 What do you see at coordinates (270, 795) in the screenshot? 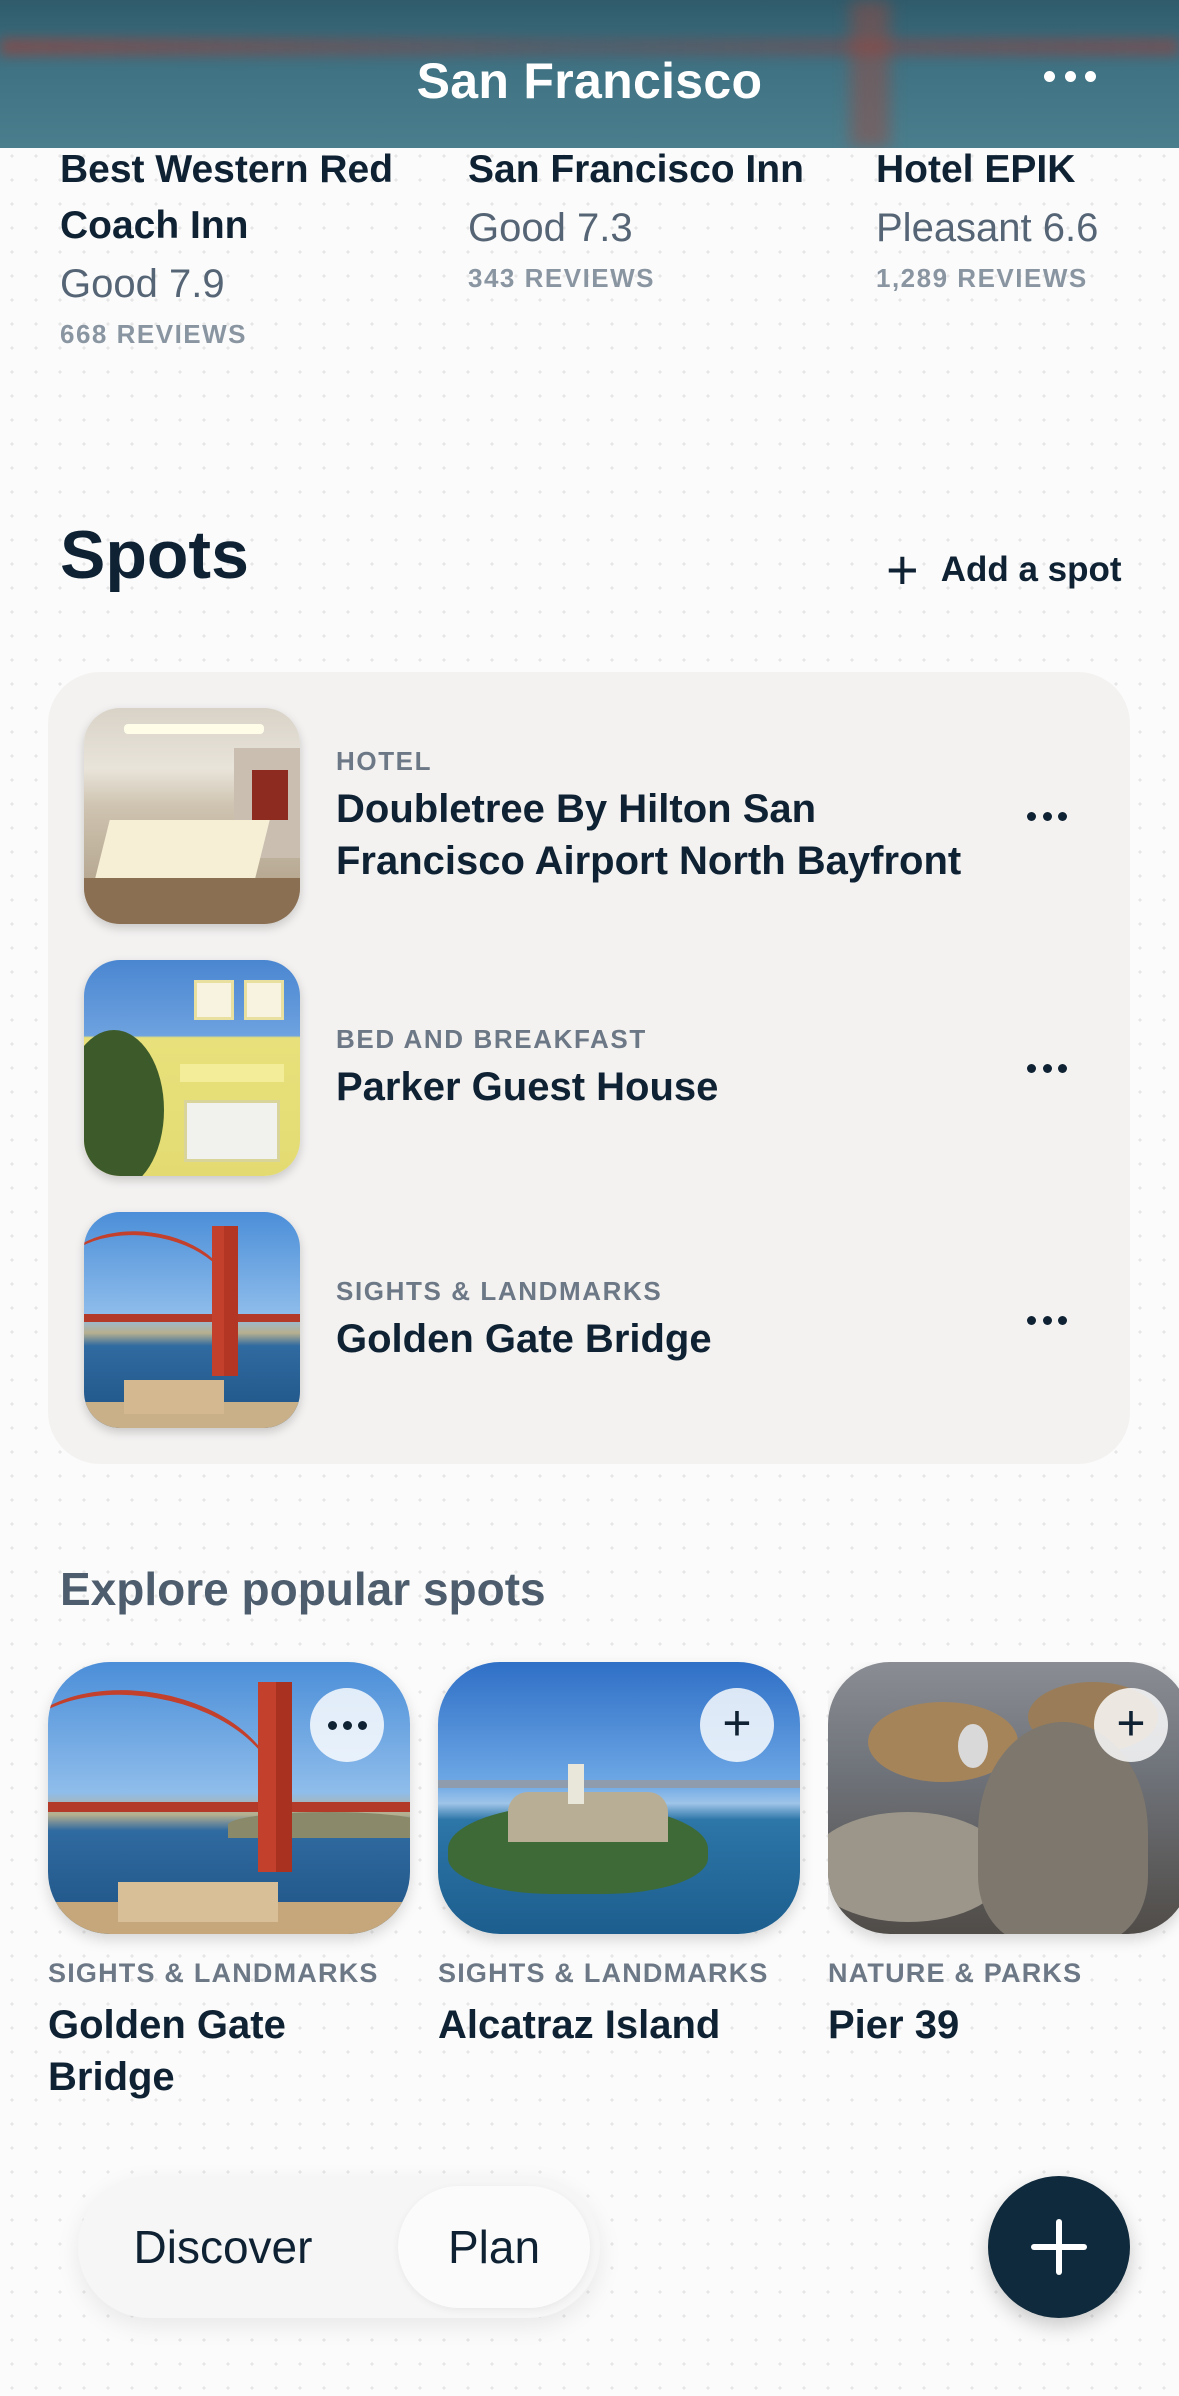
I see `wall-art` at bounding box center [270, 795].